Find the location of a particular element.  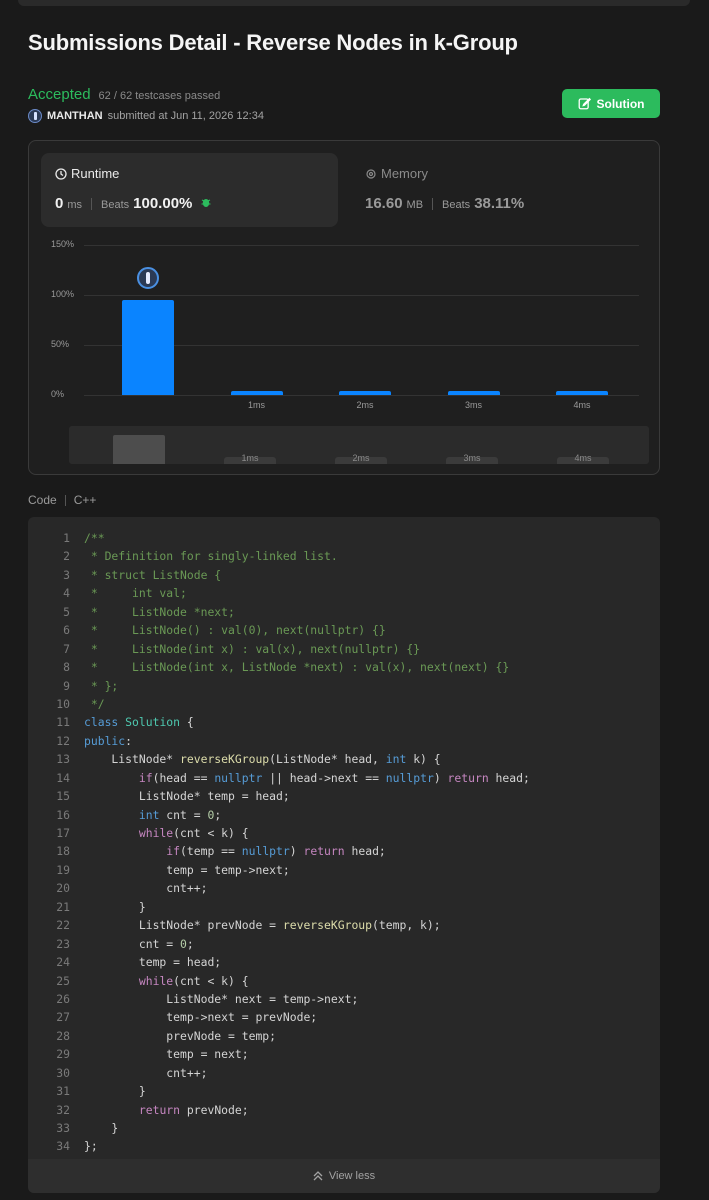

x-tick-label: 3ms is located at coordinates (473, 405).